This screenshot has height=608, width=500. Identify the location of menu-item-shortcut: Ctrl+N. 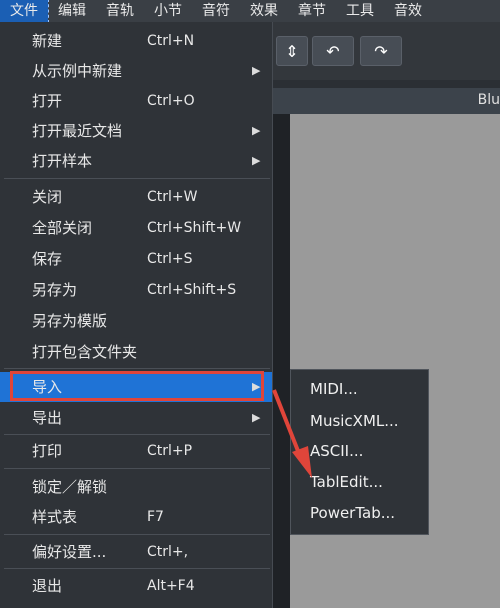
(171, 41).